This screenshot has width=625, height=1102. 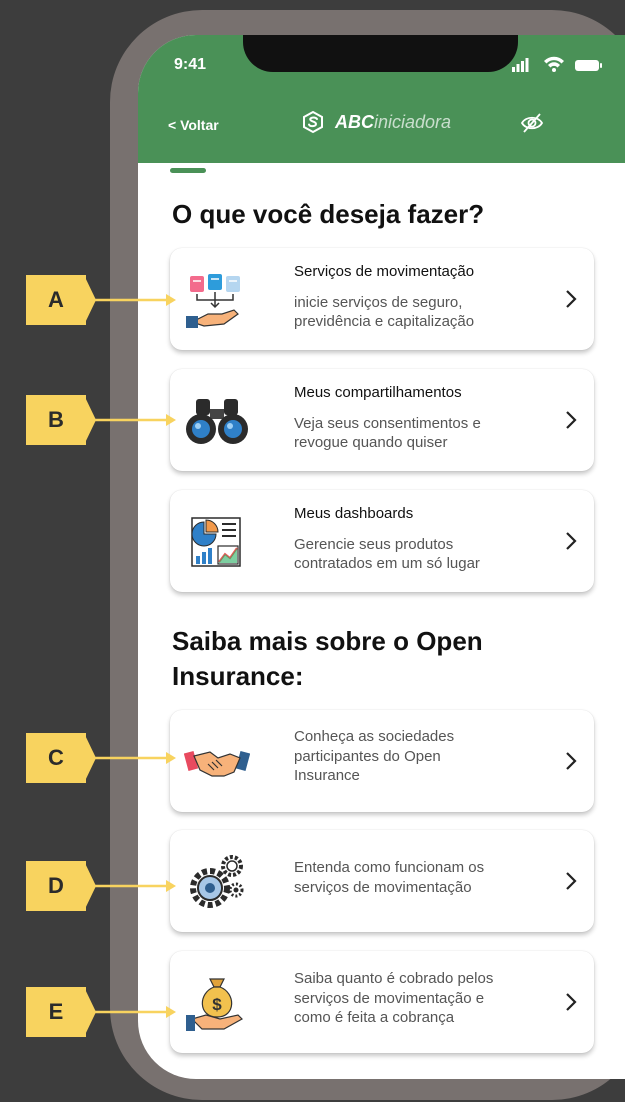 What do you see at coordinates (313, 122) in the screenshot?
I see `brand-s-icon` at bounding box center [313, 122].